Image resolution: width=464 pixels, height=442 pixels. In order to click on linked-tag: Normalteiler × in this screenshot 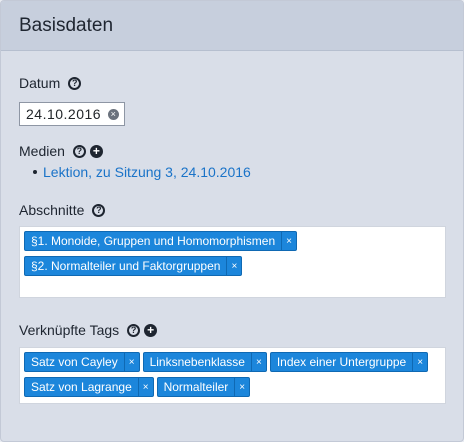, I will do `click(203, 387)`.